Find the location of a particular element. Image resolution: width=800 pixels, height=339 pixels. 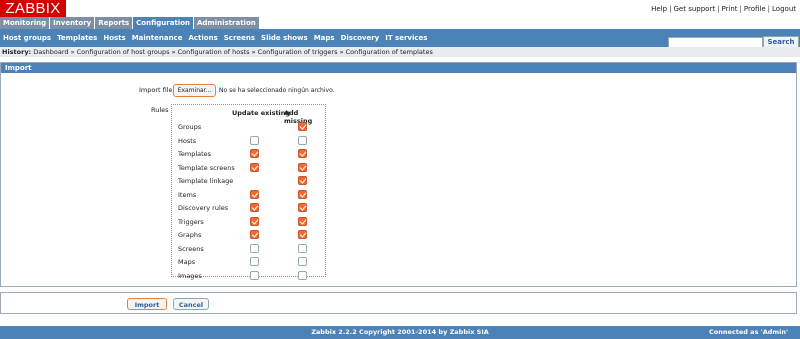

form-buttons: Import Cancel is located at coordinates (398, 303).